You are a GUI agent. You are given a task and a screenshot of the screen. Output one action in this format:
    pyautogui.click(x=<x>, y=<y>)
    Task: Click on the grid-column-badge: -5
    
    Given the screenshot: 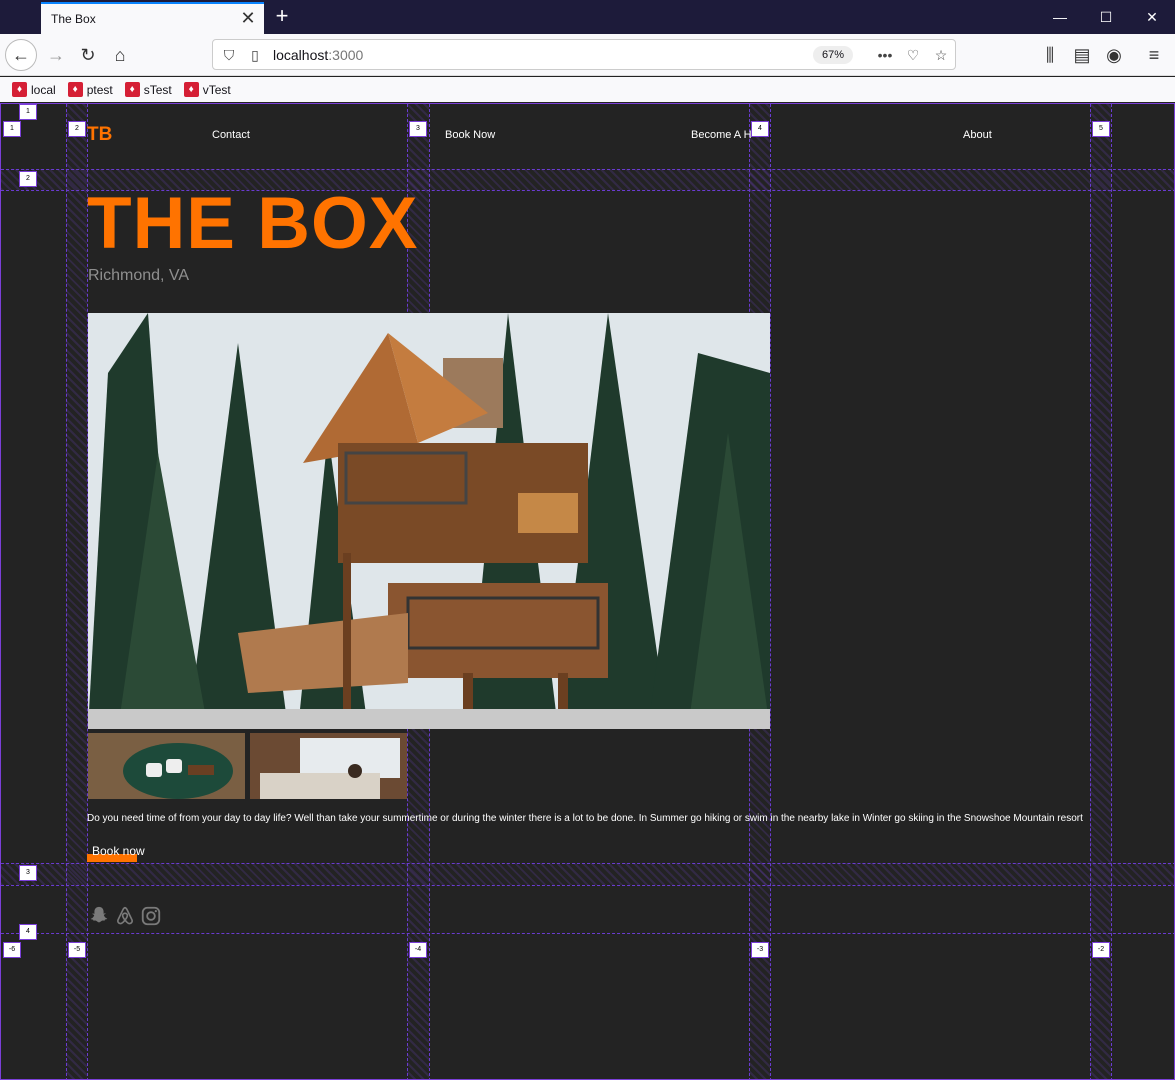 What is the action you would take?
    pyautogui.click(x=77, y=950)
    